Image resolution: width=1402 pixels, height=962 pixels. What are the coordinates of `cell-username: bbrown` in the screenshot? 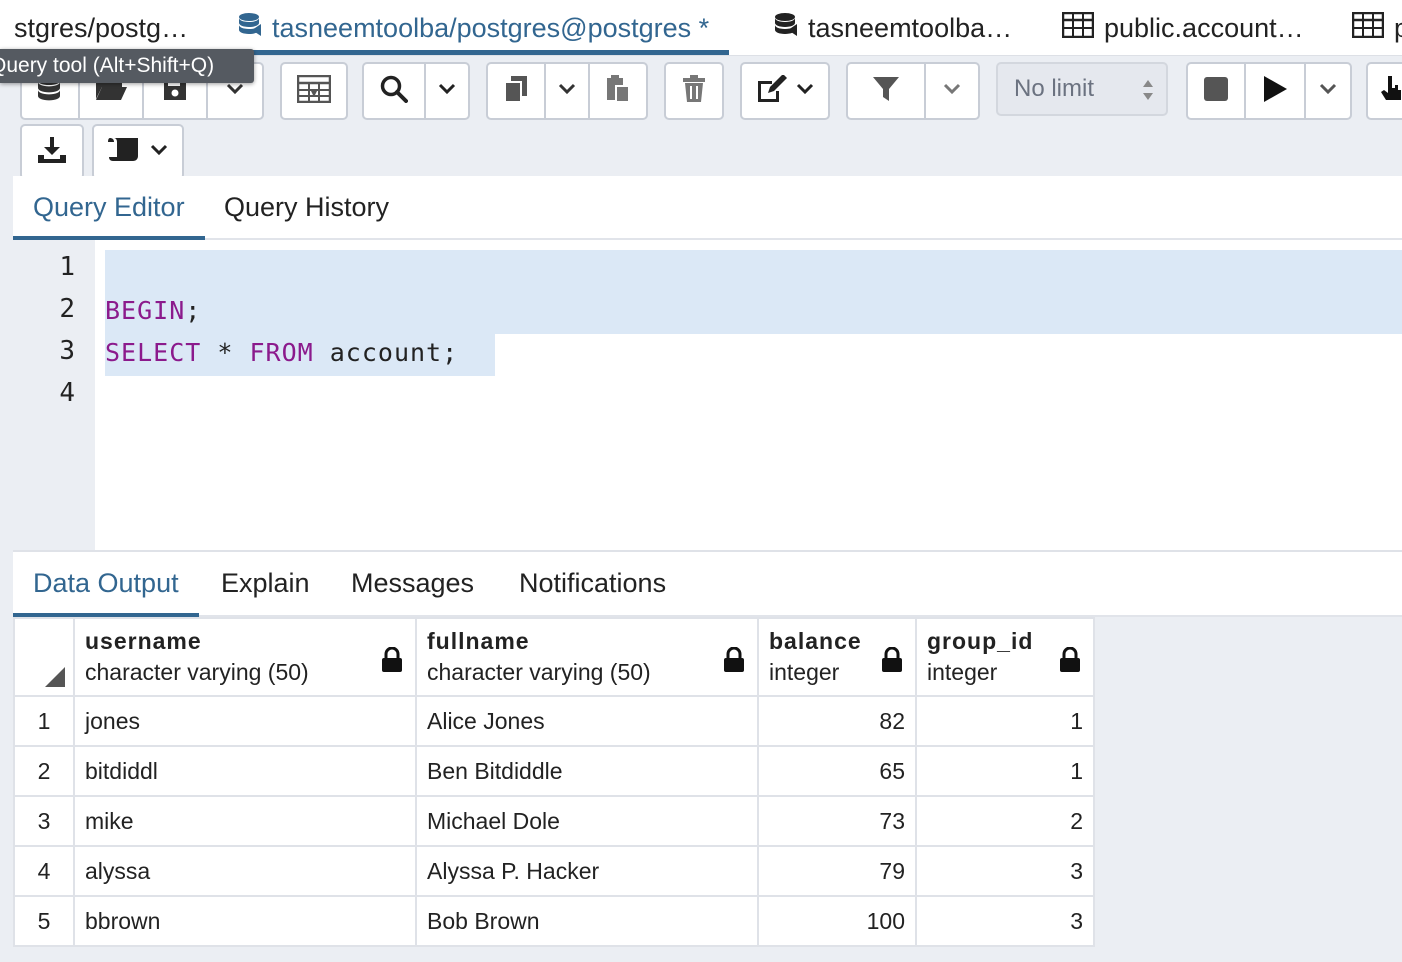 It's located at (245, 921).